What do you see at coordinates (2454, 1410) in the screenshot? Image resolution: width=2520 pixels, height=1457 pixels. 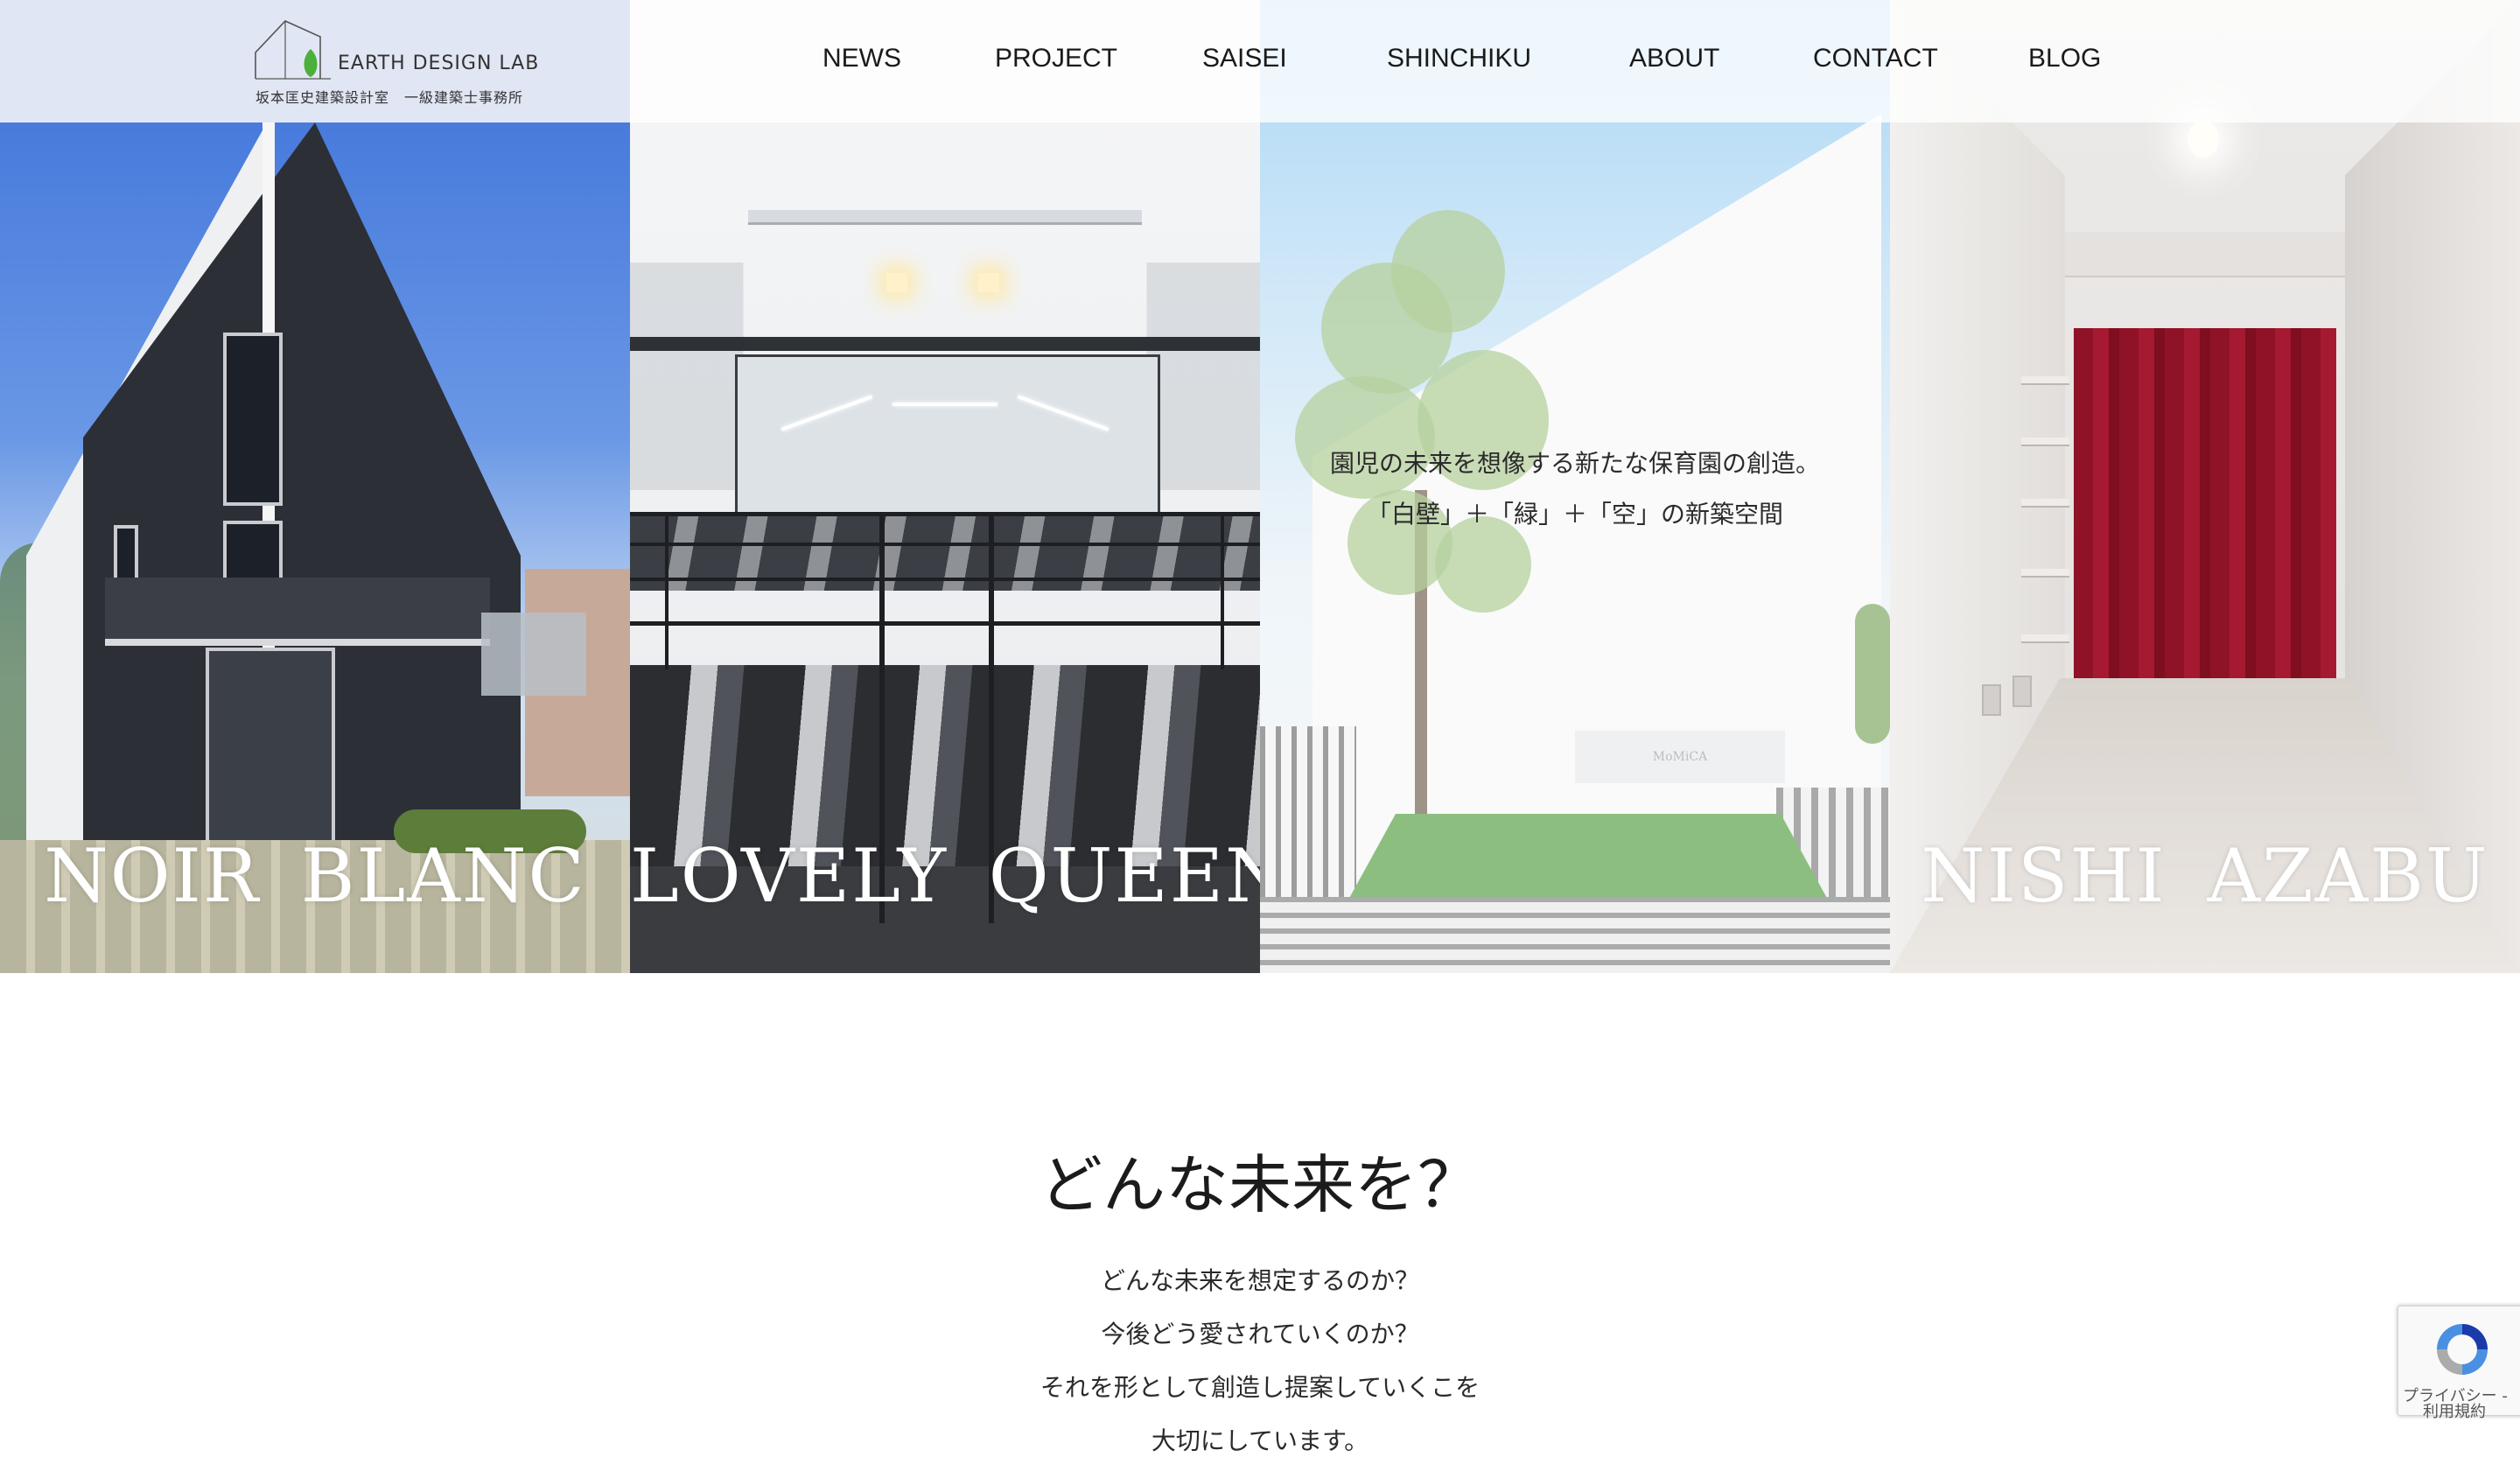 I see `recaptcha-terms-link: 利用規約` at bounding box center [2454, 1410].